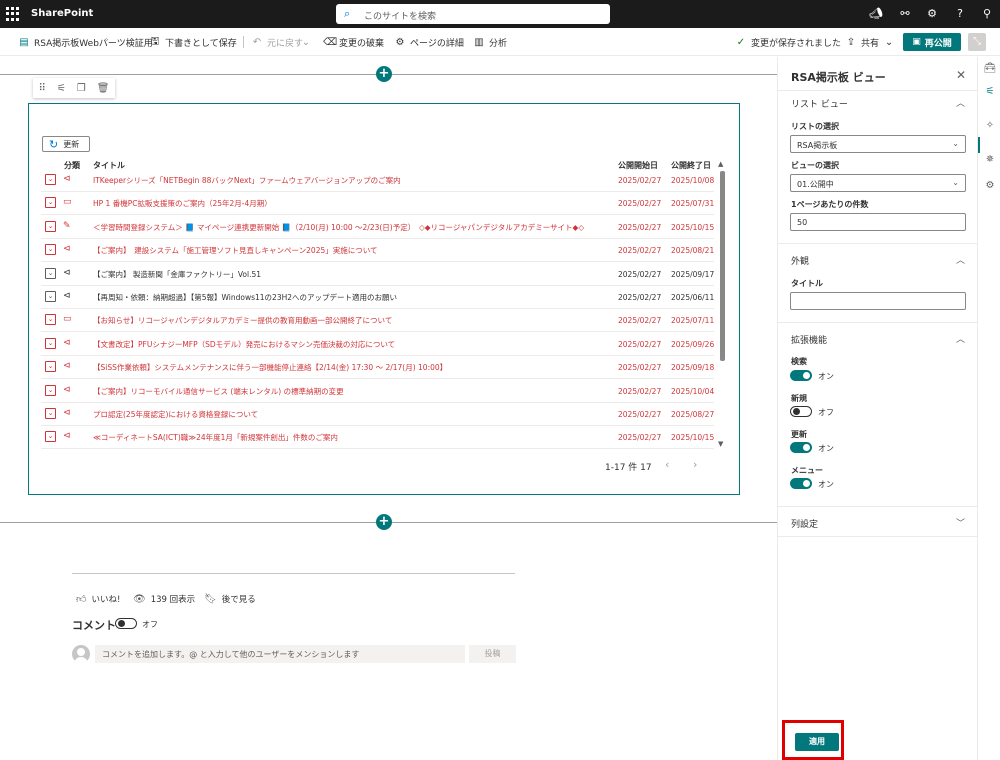  What do you see at coordinates (722, 266) in the screenshot?
I see `scrollbar-thumb` at bounding box center [722, 266].